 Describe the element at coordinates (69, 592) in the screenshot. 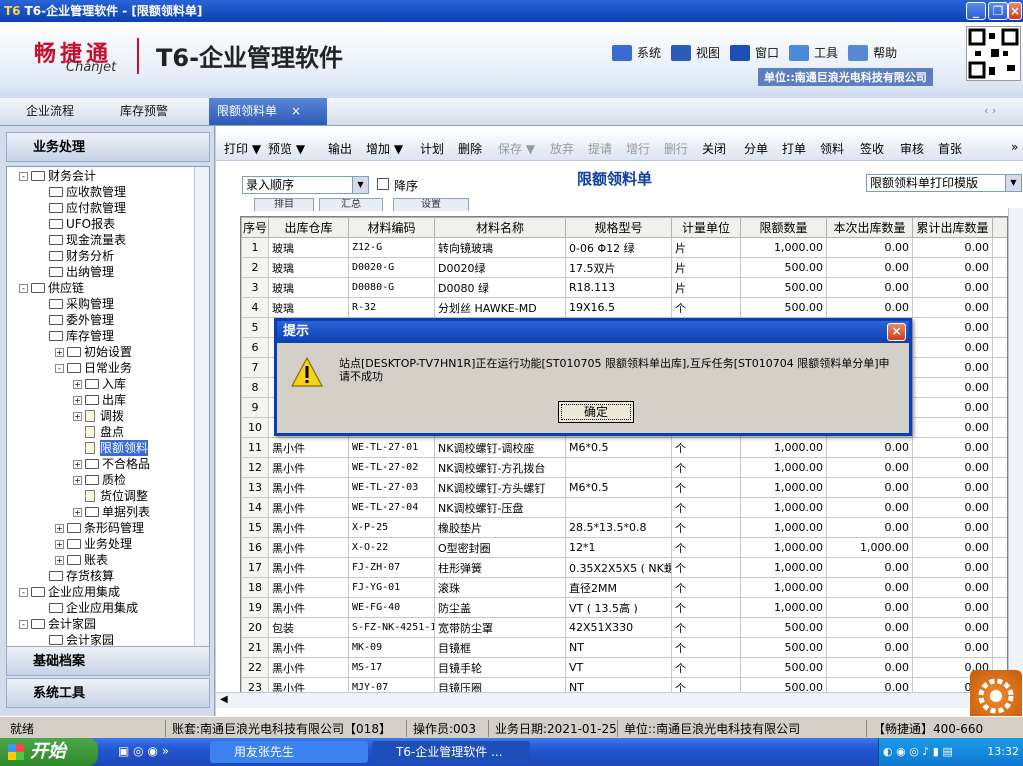

I see `tree-item: - 企业应用集成` at that location.